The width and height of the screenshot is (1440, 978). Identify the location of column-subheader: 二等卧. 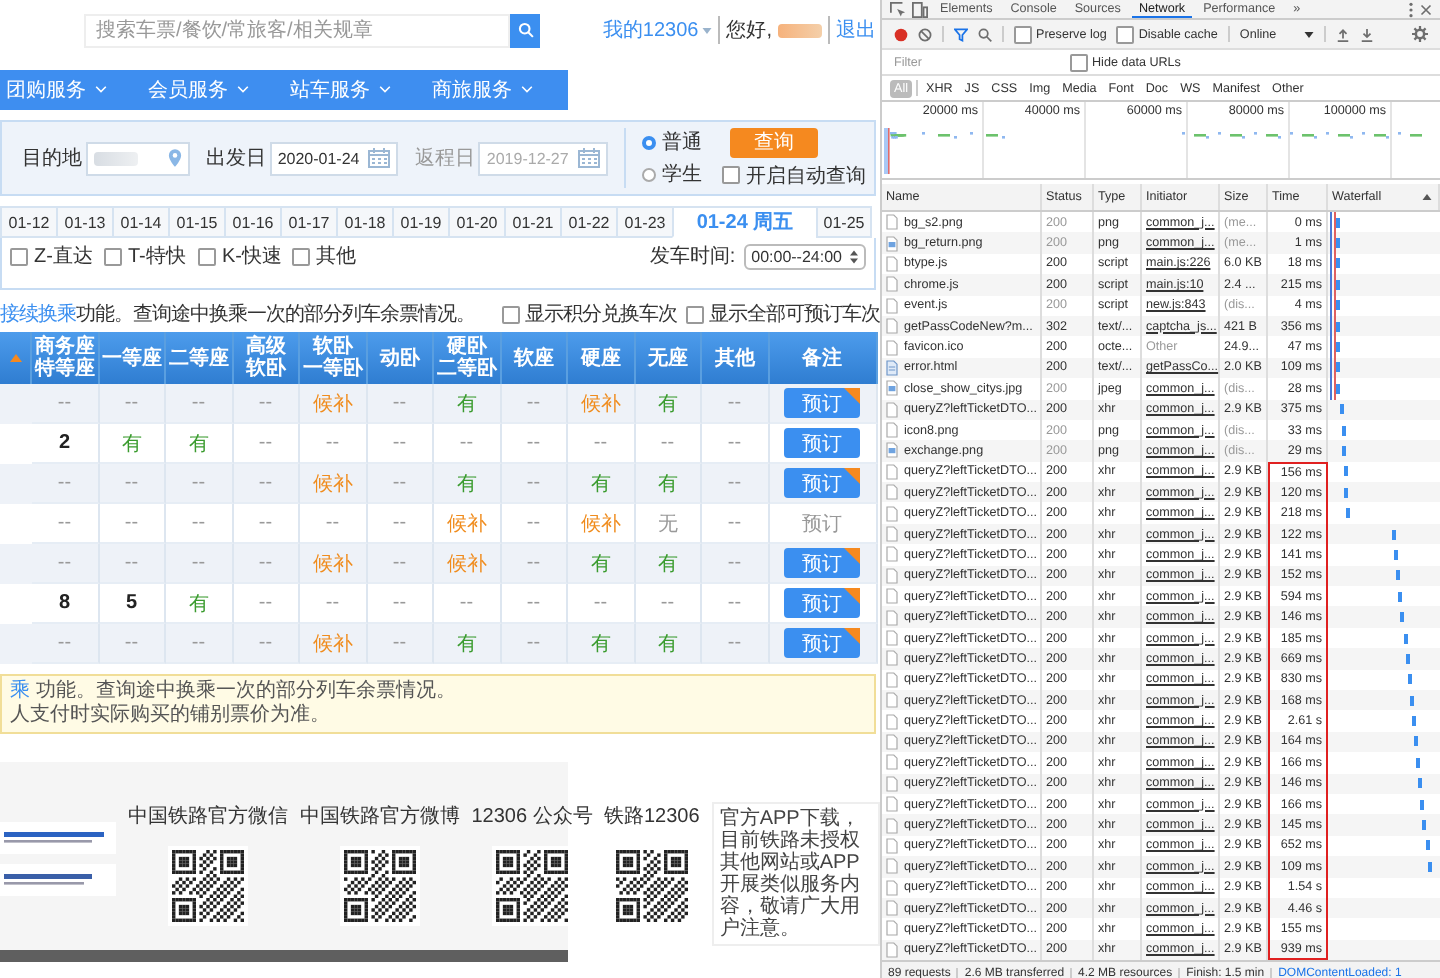
(466, 369).